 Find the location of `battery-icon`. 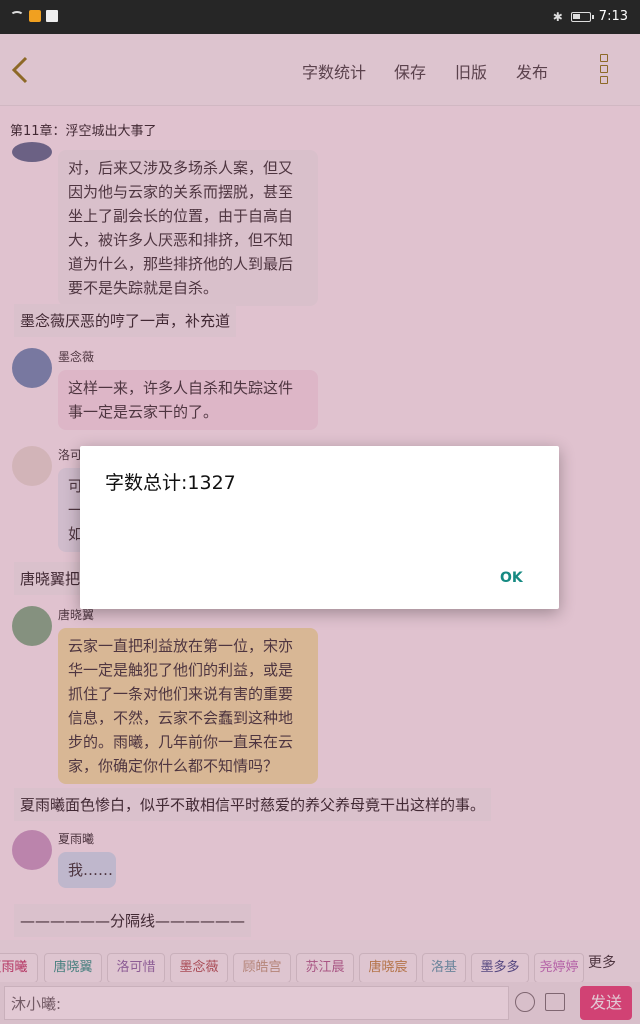

battery-icon is located at coordinates (582, 16).